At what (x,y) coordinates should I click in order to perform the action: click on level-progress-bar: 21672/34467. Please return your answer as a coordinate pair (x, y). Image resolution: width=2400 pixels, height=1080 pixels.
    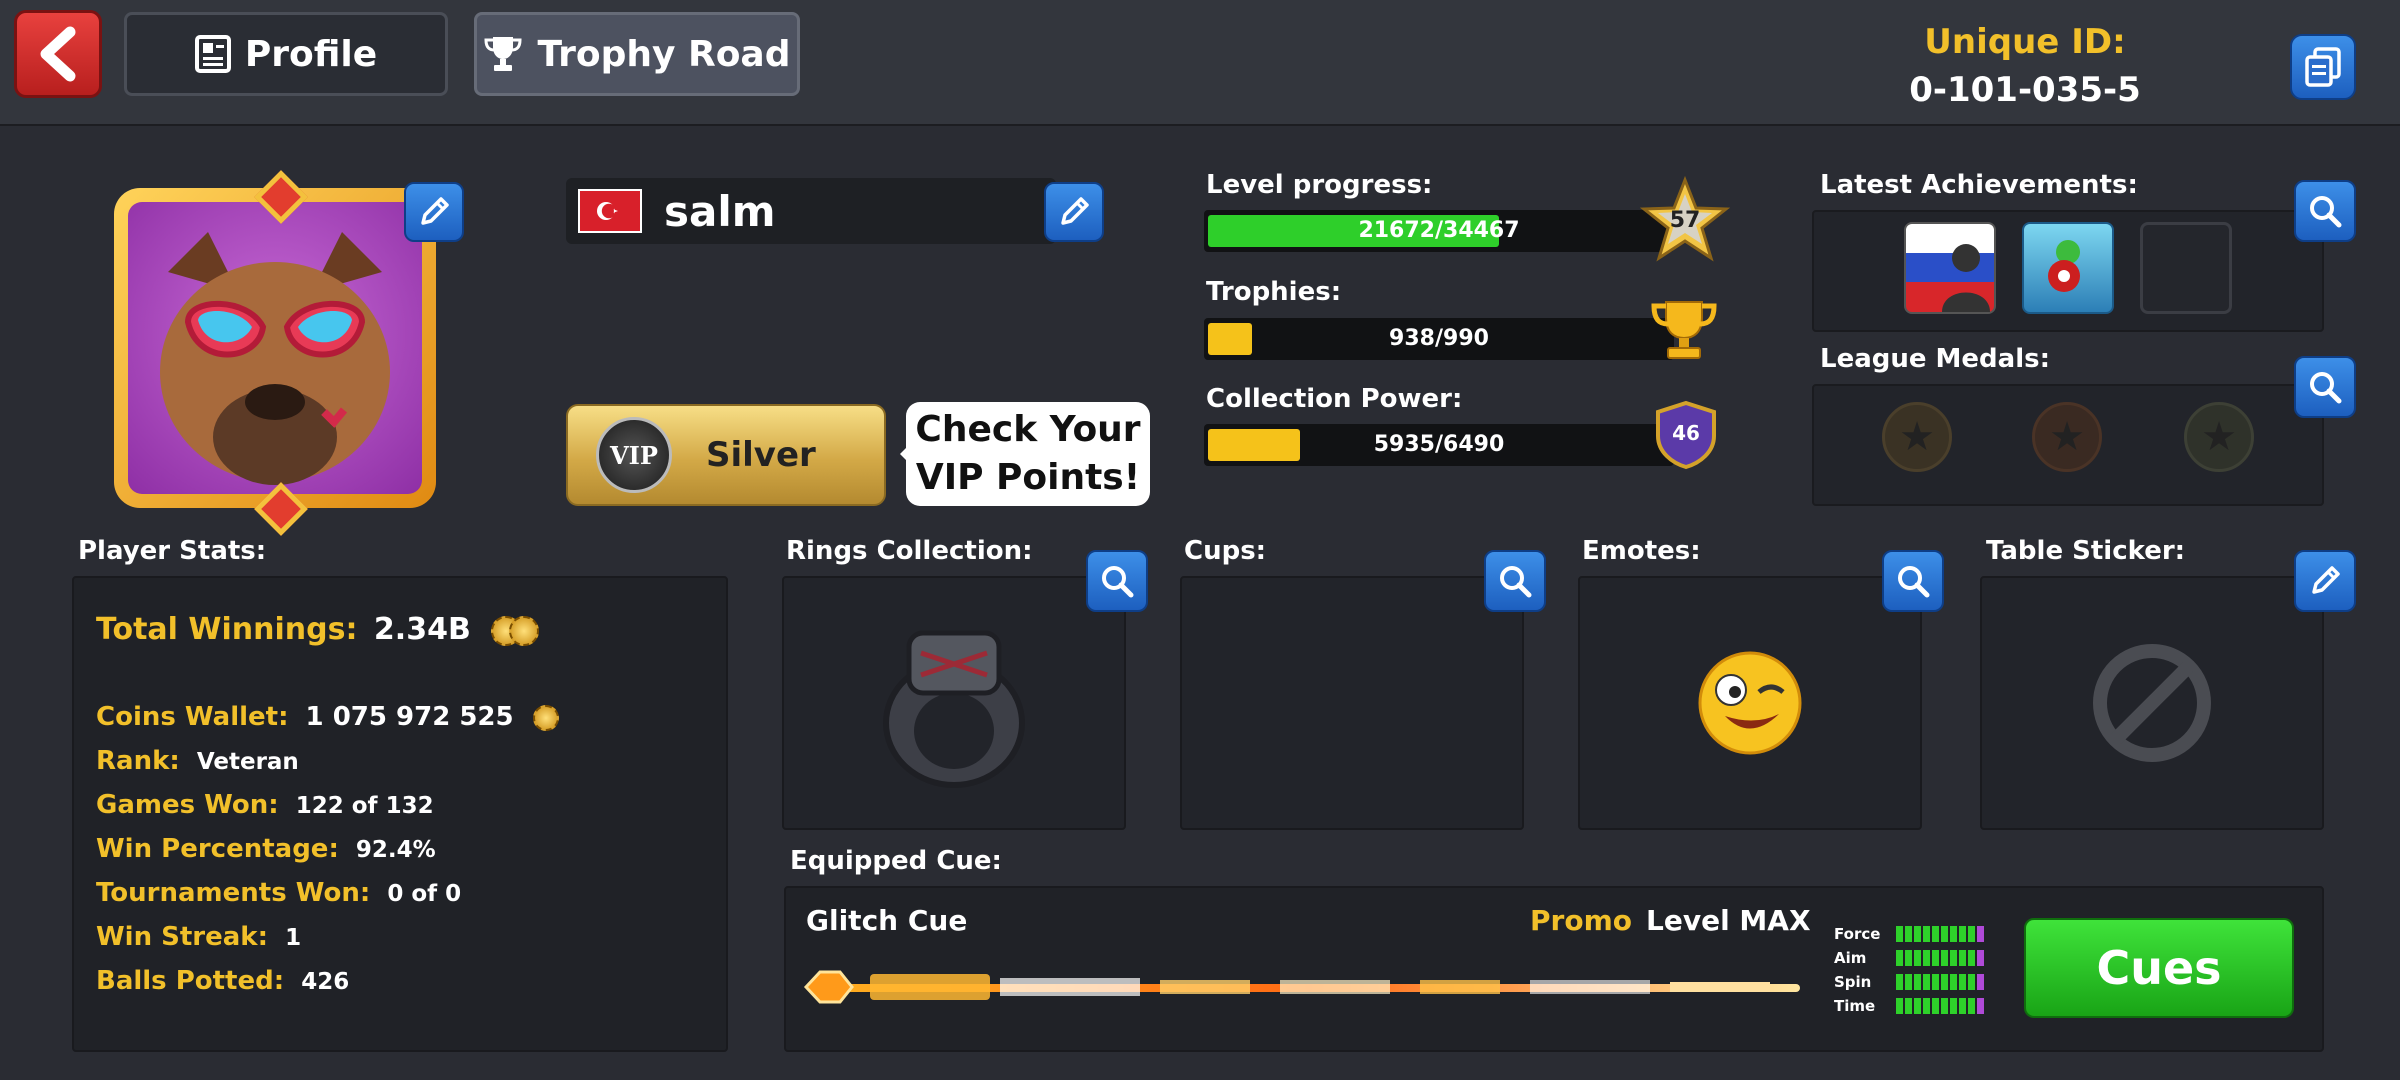
    Looking at the image, I should click on (1439, 231).